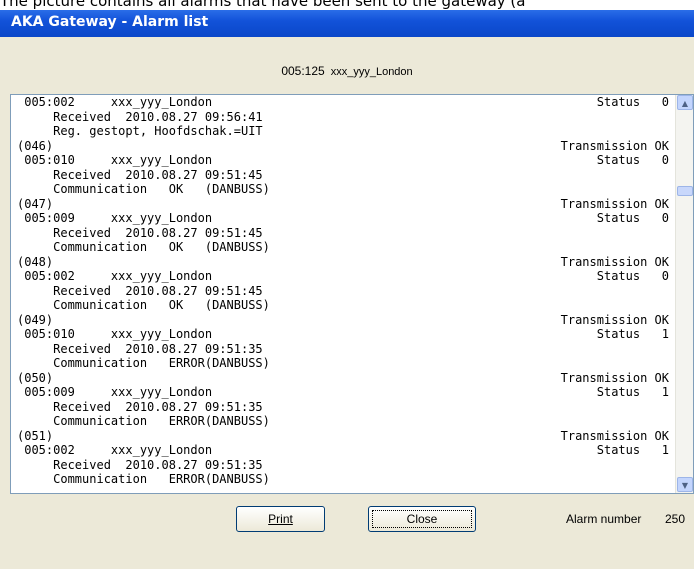  I want to click on gateway-site-name: xxx_yyy_London, so click(371, 72).